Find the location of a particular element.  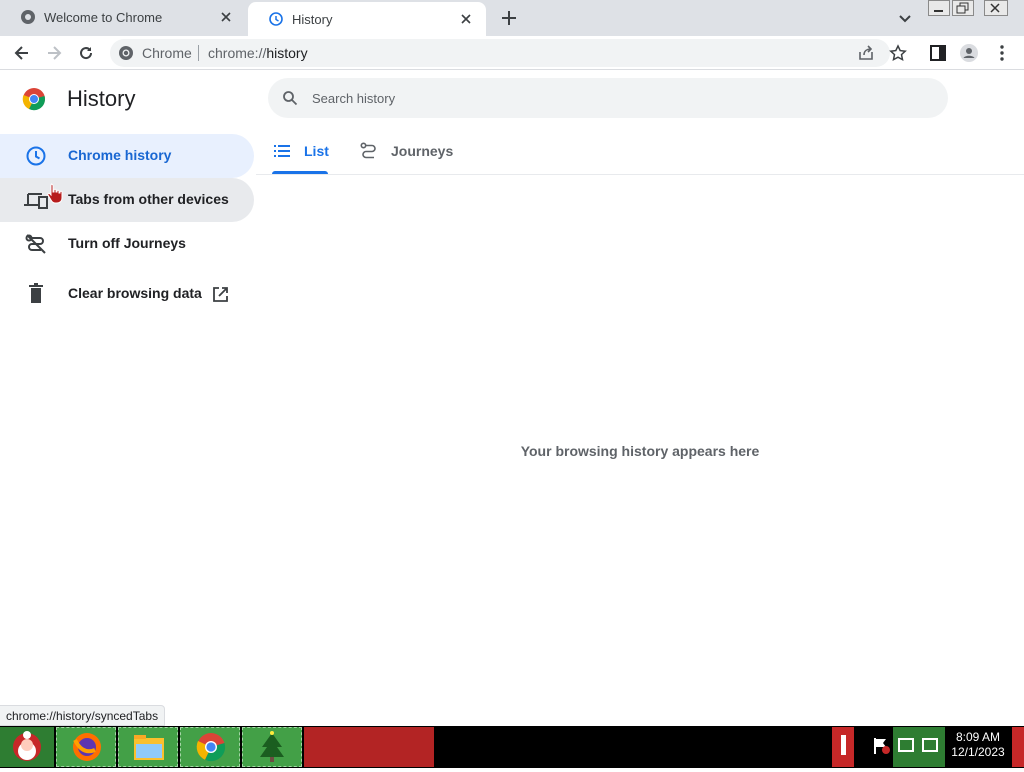

taskbar-decoration is located at coordinates (369, 747).